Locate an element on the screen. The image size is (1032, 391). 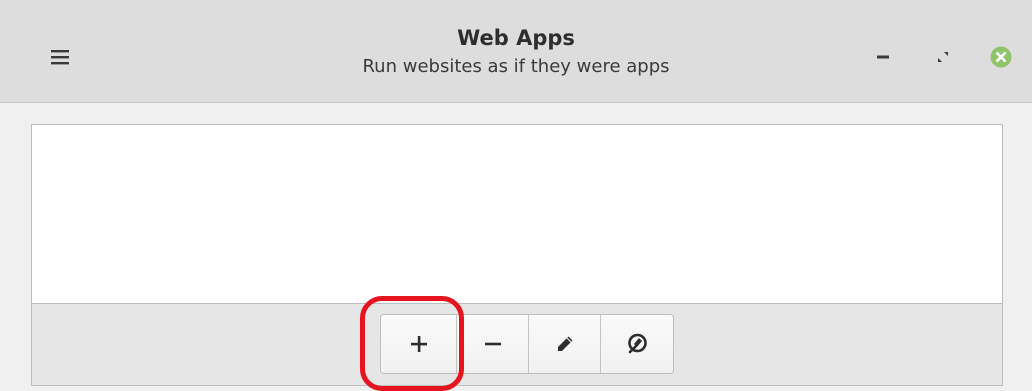
maximize-button is located at coordinates (943, 57).